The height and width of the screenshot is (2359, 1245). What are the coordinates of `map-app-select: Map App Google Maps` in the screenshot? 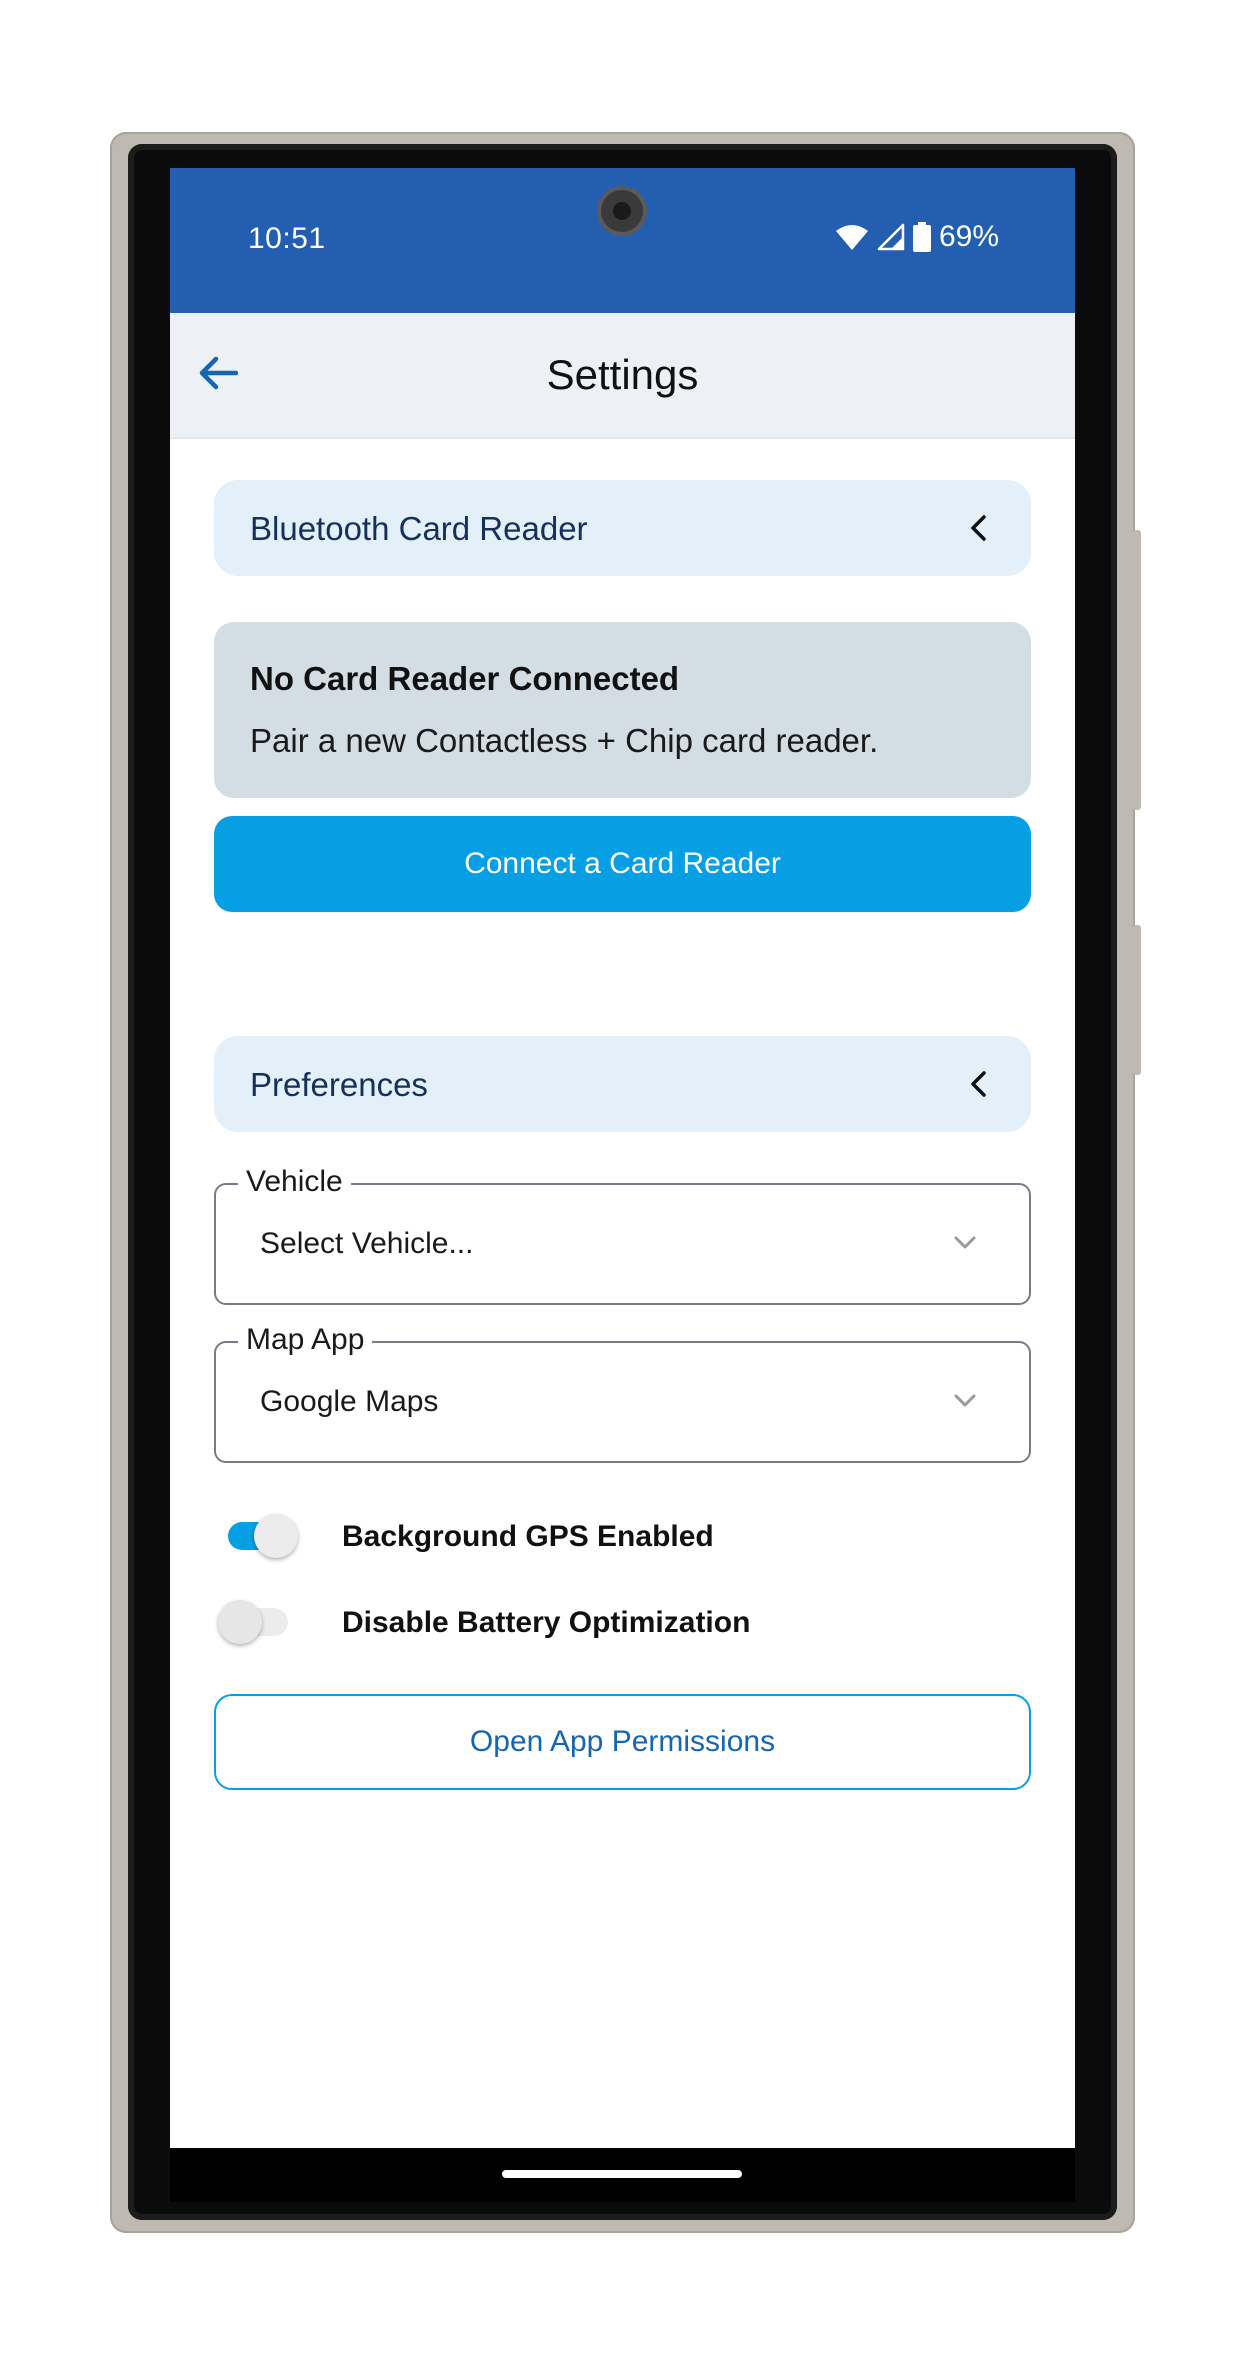 It's located at (622, 1393).